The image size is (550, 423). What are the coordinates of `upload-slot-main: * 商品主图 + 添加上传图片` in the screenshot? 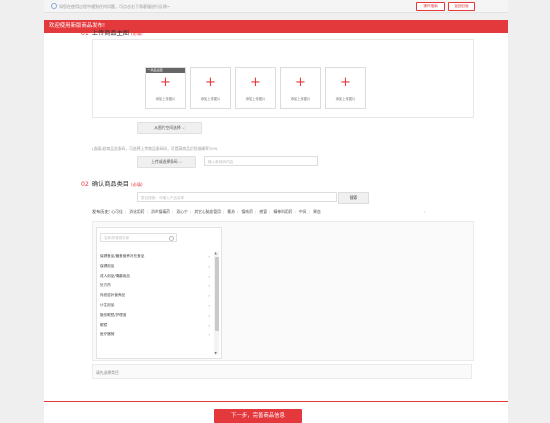 It's located at (165, 88).